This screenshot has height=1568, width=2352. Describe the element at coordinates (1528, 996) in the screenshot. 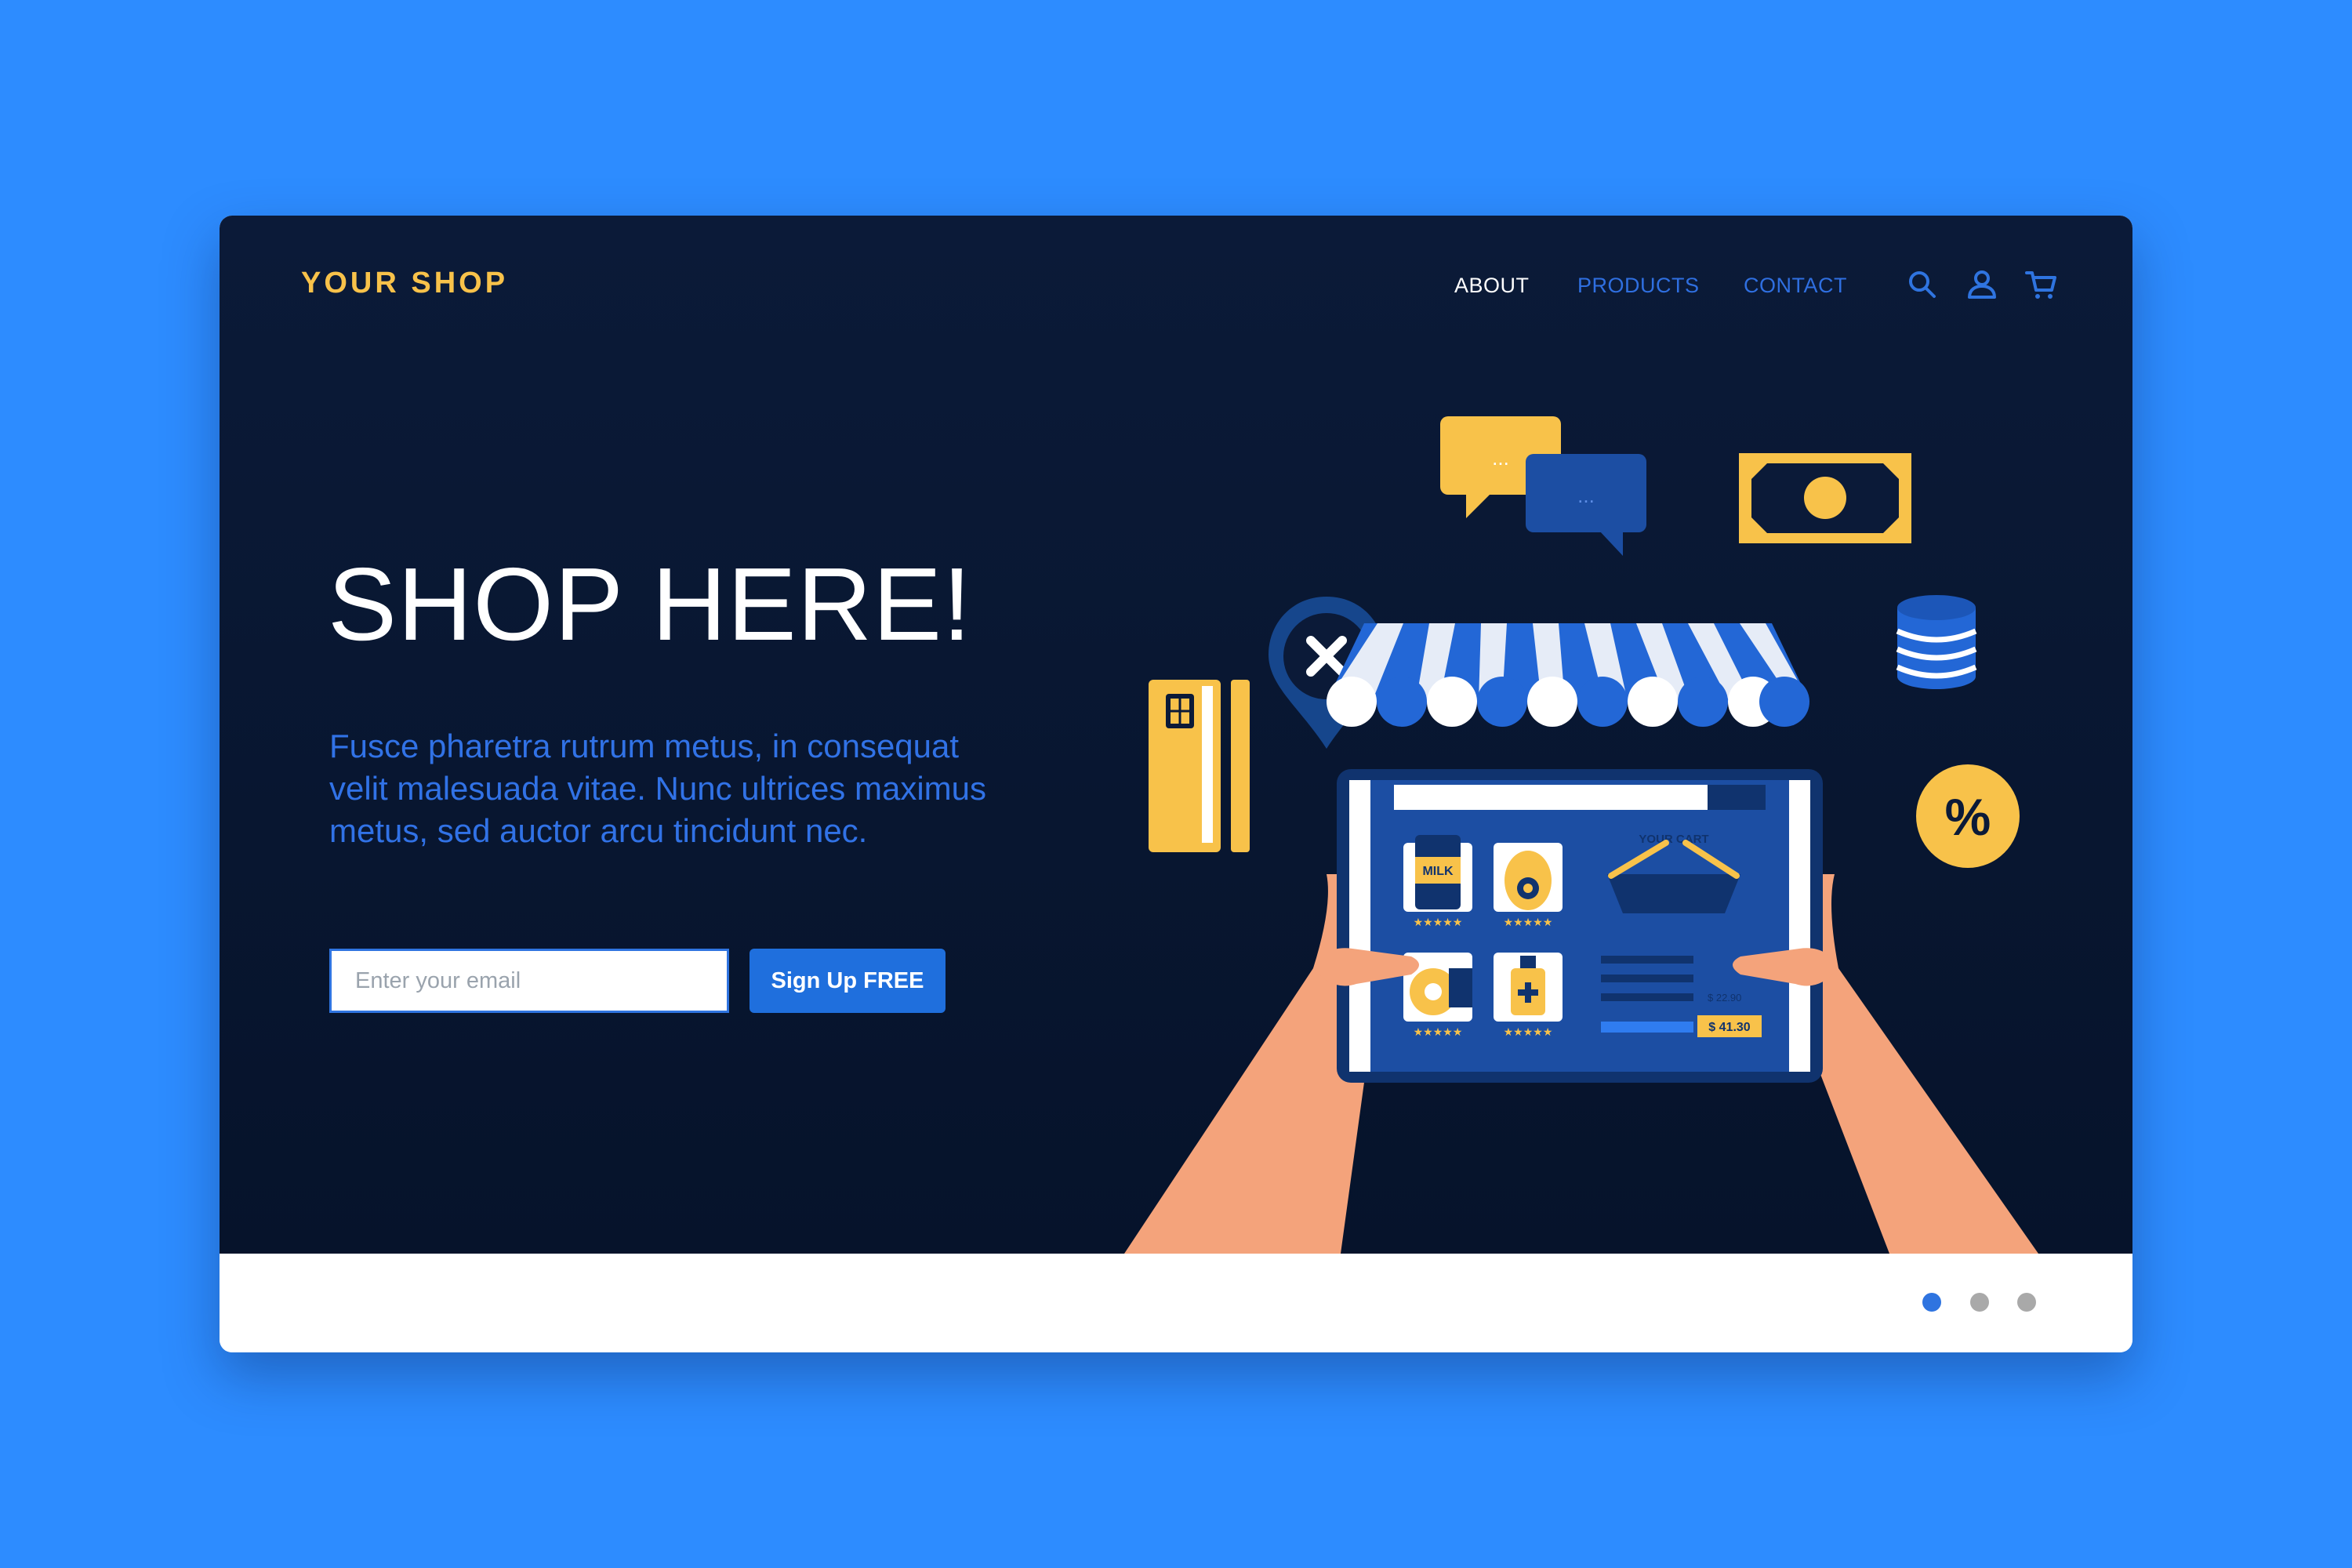

I see `product-tile-sanitizer: ★★★★★` at that location.